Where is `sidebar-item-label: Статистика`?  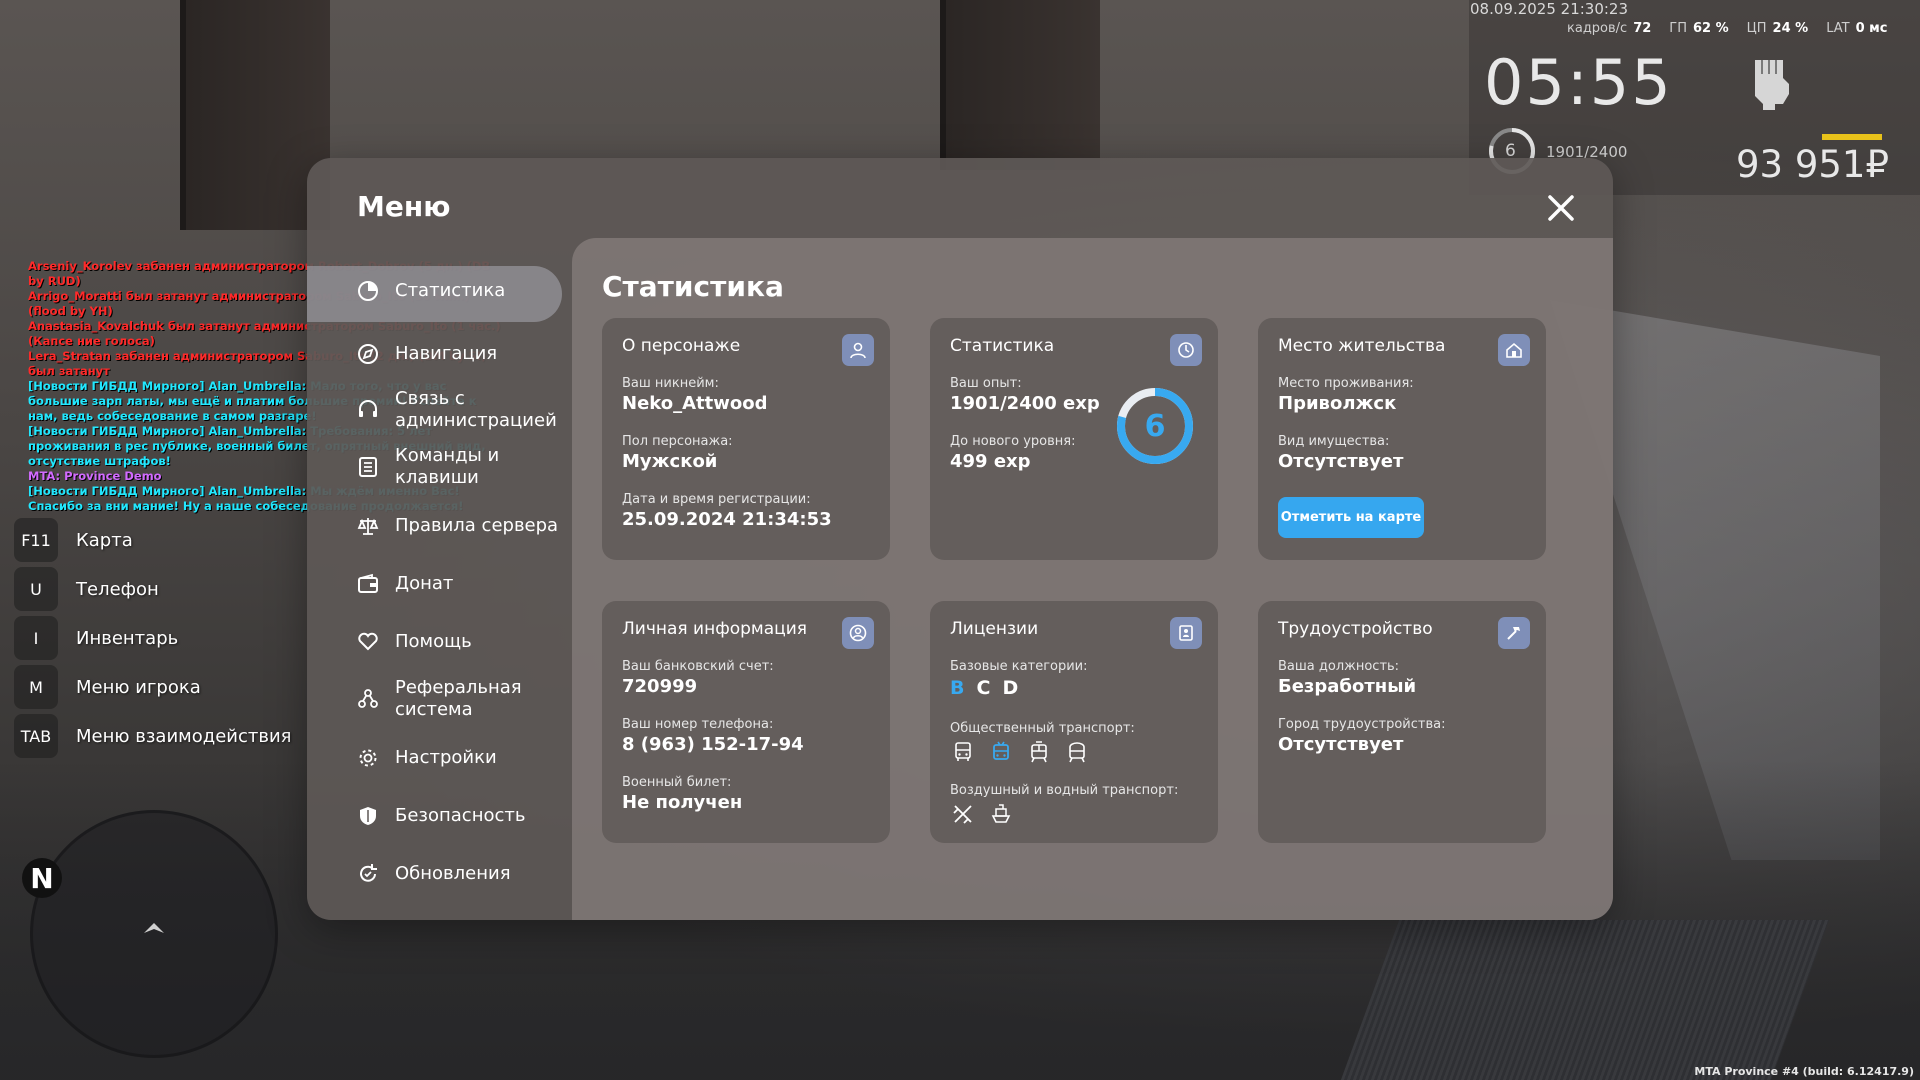
sidebar-item-label: Статистика is located at coordinates (450, 290).